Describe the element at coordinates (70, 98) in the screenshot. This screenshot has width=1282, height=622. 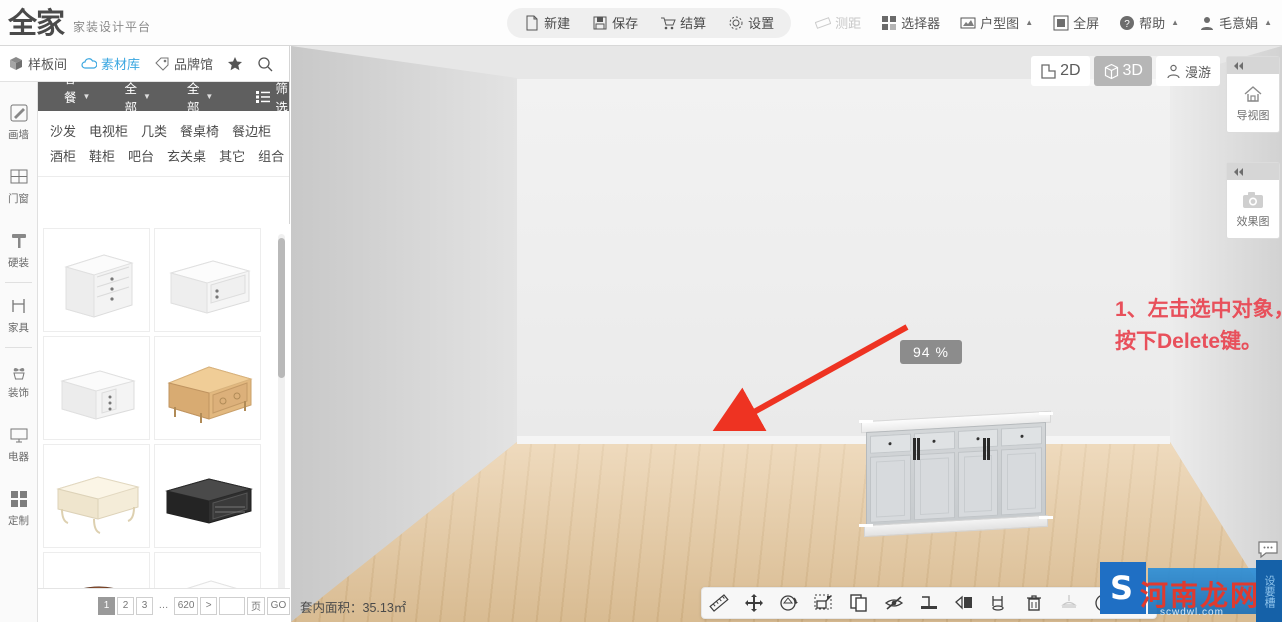
I see `filter-room-type-label: 客餐厅` at that location.